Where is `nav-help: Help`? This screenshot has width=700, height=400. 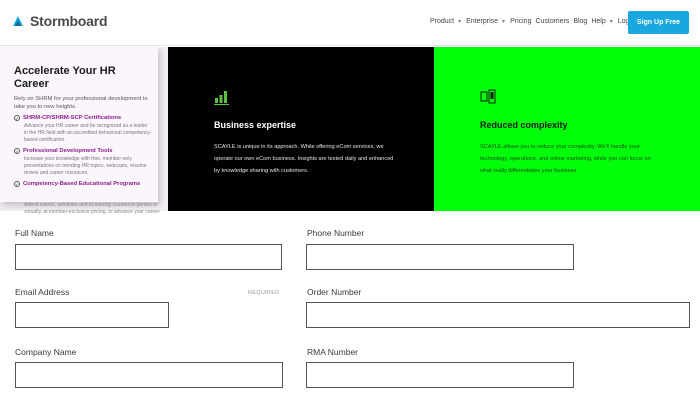
nav-help: Help is located at coordinates (598, 21).